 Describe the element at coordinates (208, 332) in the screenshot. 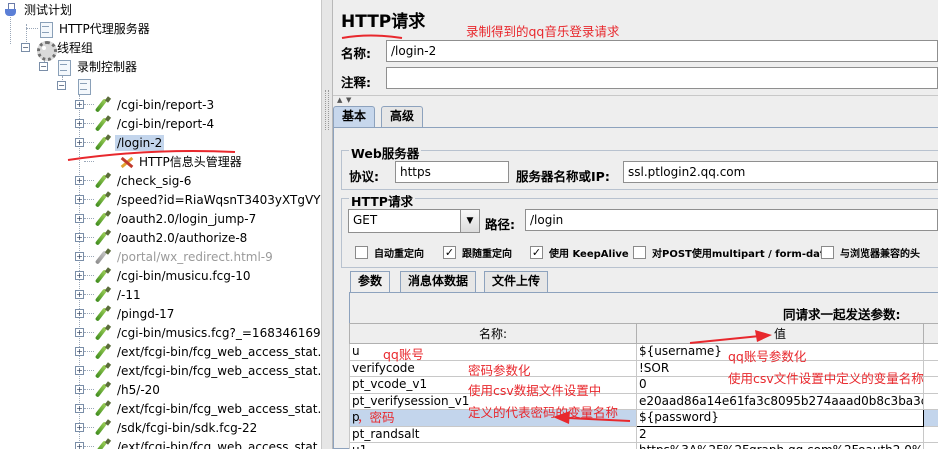

I see `tree-node-sampler: /cgi-bin/musics.fcg?_=16834616993` at that location.